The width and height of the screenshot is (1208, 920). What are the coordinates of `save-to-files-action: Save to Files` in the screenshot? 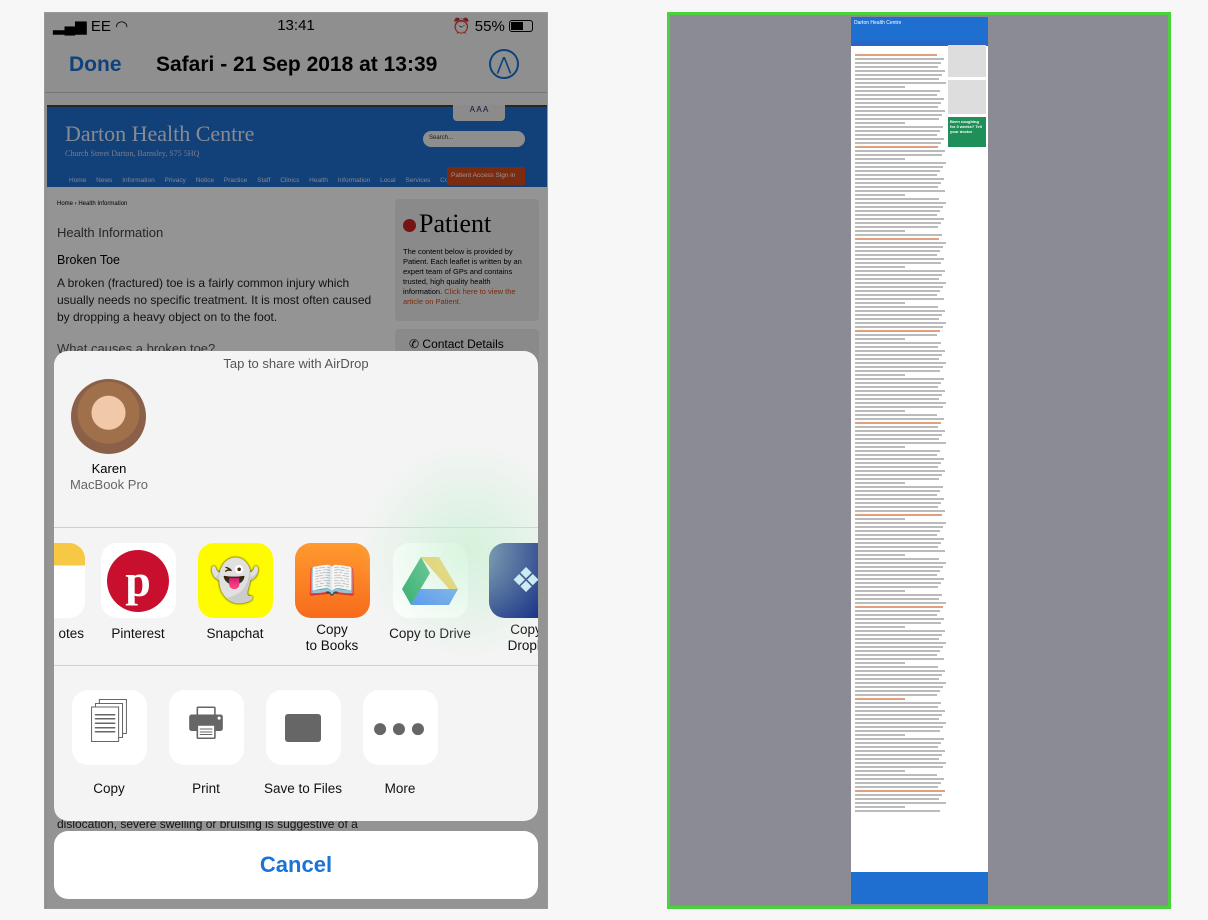 It's located at (303, 743).